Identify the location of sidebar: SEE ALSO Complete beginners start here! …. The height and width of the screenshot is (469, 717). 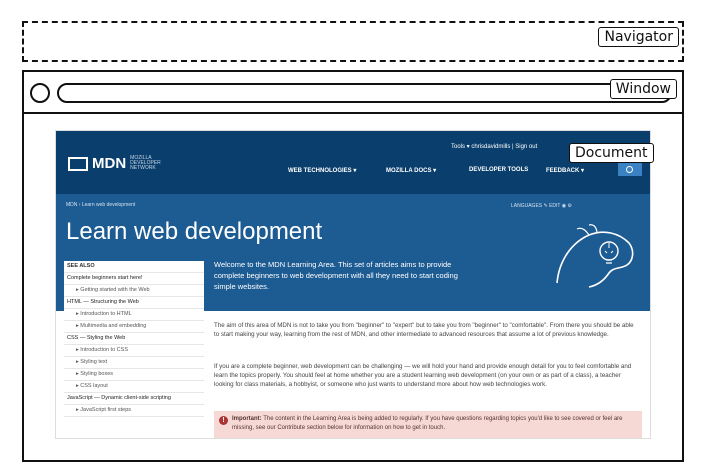
(134, 349).